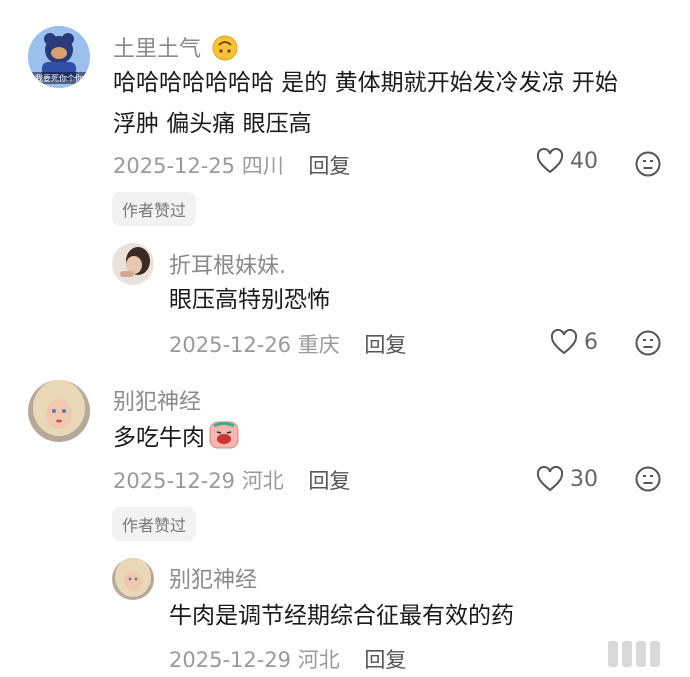 The image size is (690, 677). I want to click on comment-location: 重庆, so click(318, 345).